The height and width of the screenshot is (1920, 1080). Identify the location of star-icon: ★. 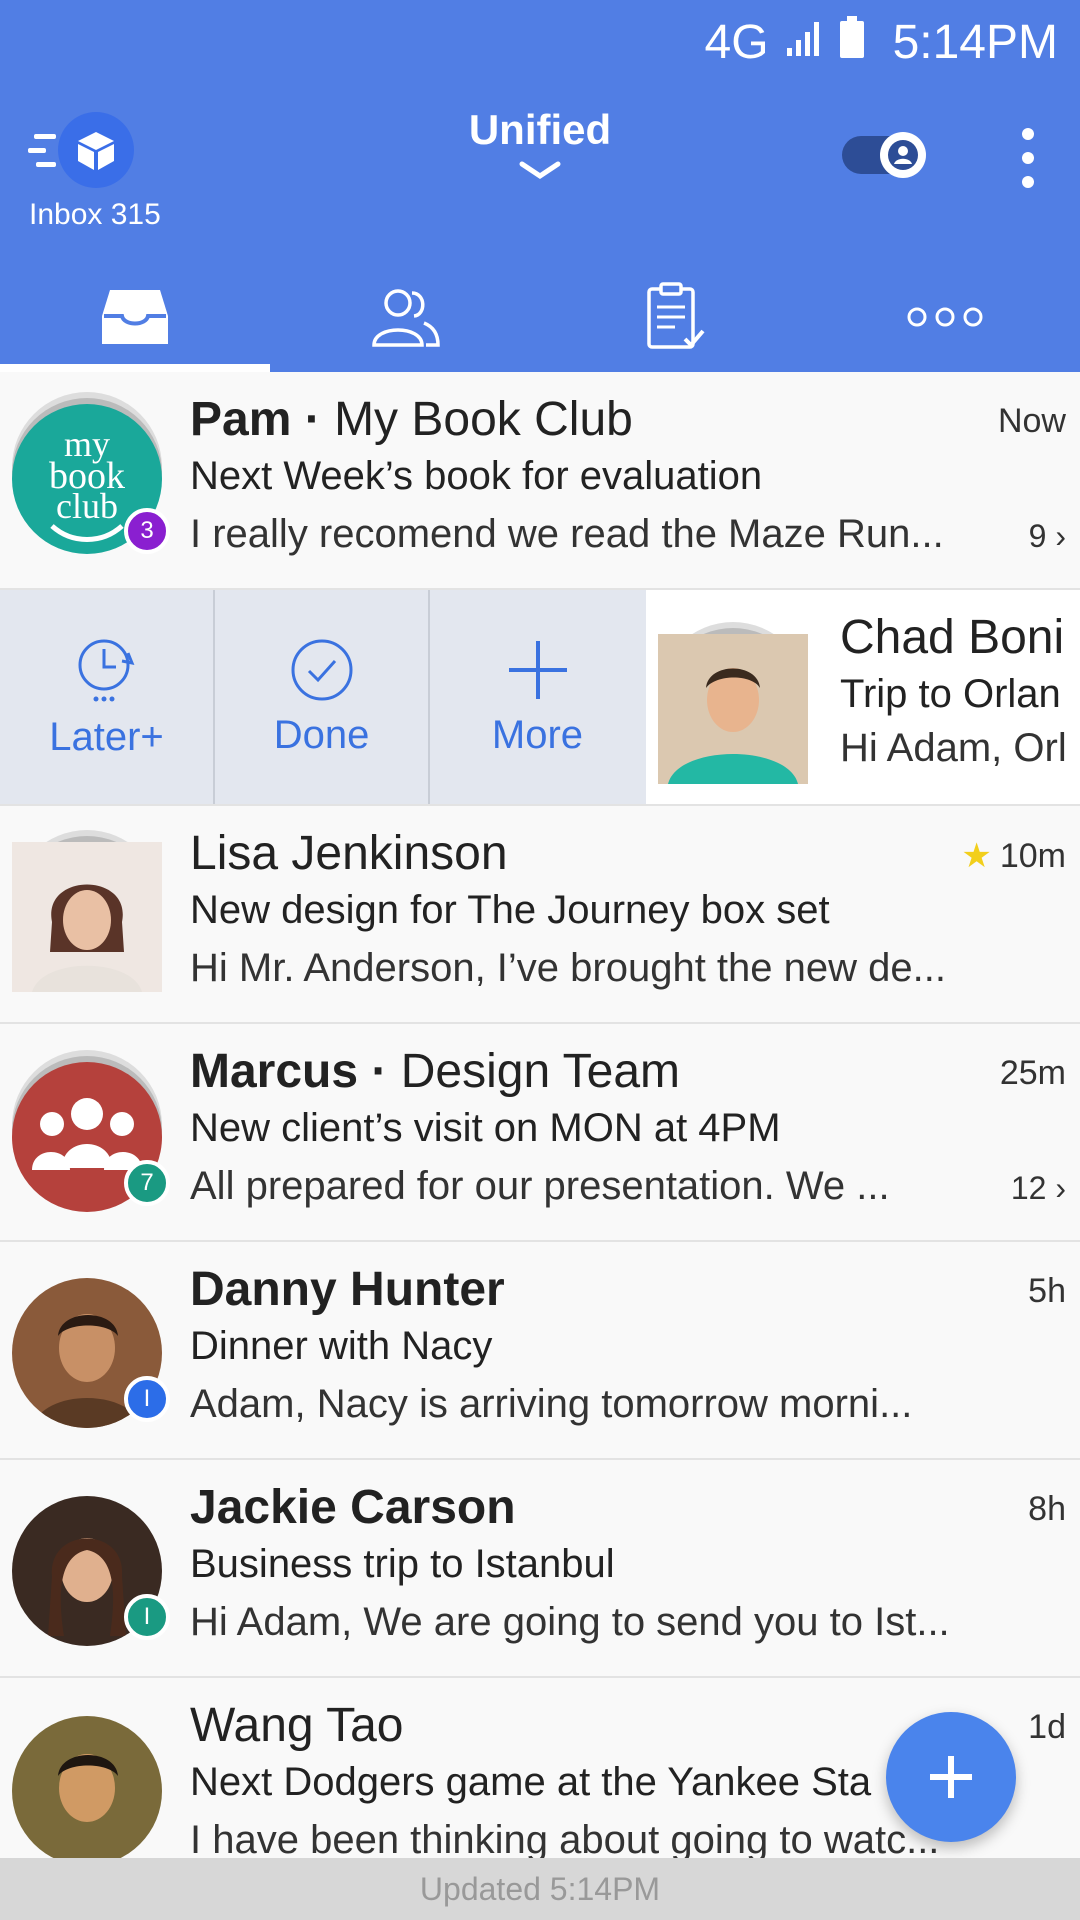
(976, 856).